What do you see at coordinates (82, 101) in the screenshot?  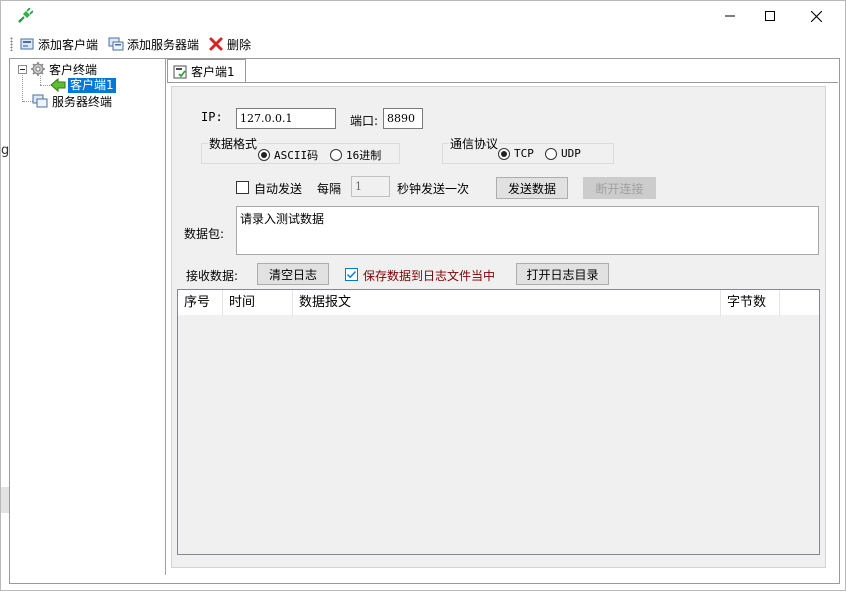 I see `tree-item-label: 服务器终端` at bounding box center [82, 101].